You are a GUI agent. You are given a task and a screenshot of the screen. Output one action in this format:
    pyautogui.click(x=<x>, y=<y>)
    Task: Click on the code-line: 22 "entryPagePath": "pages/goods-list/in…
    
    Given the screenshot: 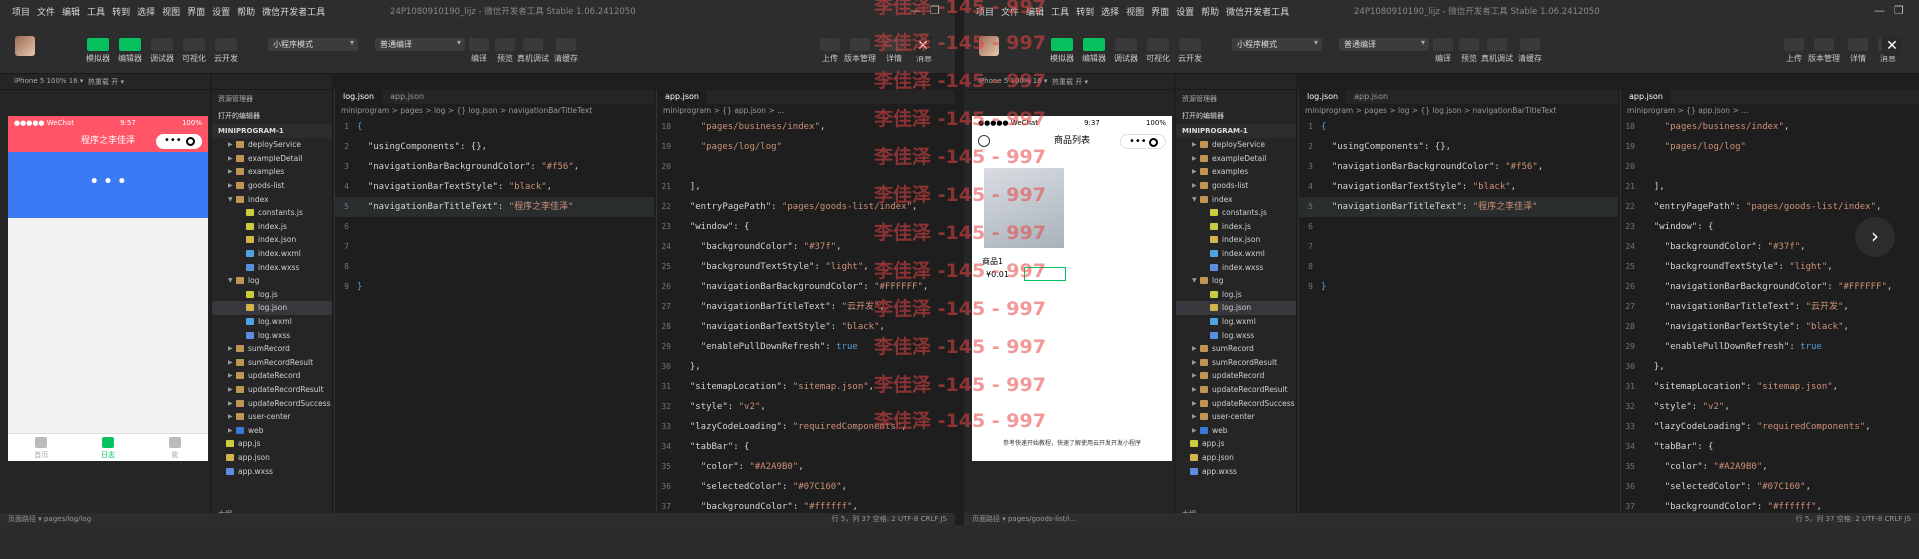 What is the action you would take?
    pyautogui.click(x=1770, y=207)
    